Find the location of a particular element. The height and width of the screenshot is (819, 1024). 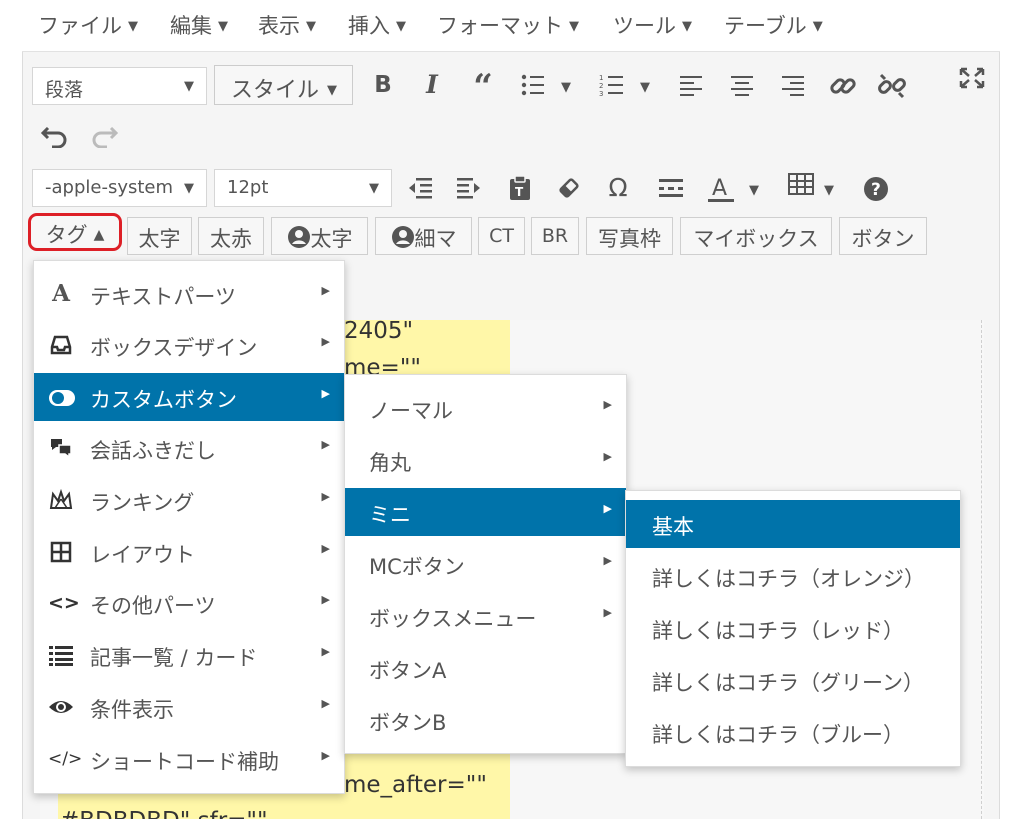

align-right-icon is located at coordinates (793, 86).